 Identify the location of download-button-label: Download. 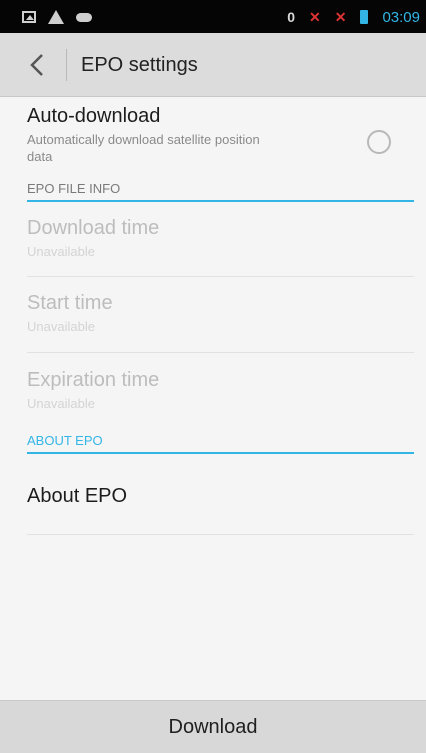
(213, 726).